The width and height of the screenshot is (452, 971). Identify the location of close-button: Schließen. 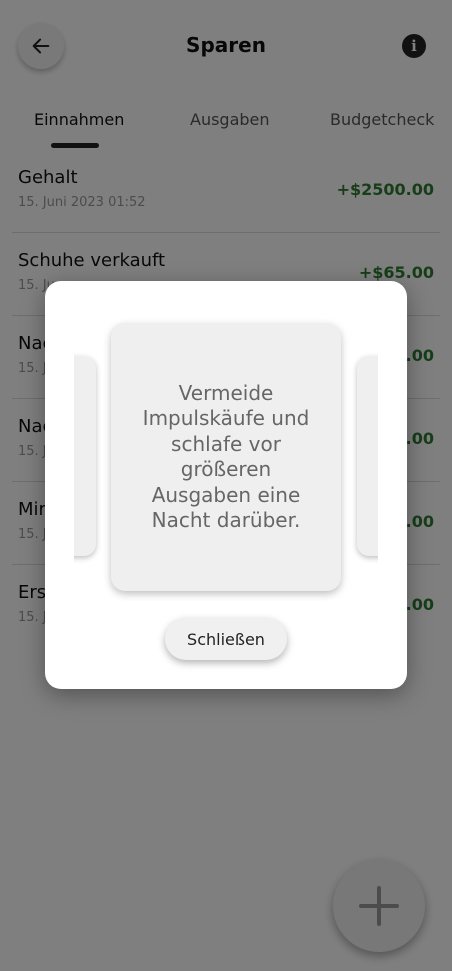
(226, 639).